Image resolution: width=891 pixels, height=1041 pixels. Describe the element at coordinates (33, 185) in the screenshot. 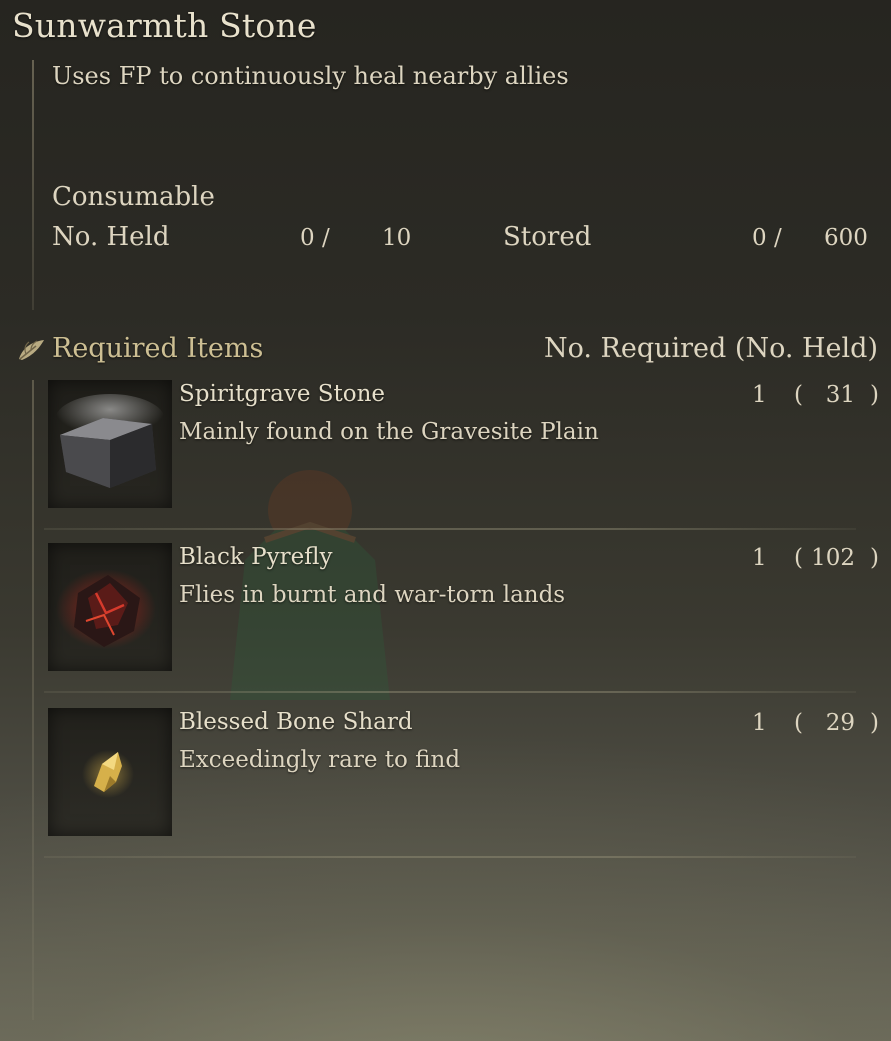

I see `divider-vertical` at that location.